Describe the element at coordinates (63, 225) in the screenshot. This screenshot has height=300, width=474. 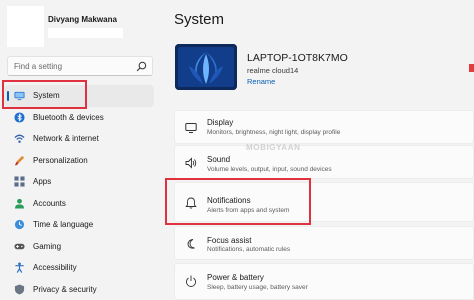
I see `sidebar-item-label: Time & language` at that location.